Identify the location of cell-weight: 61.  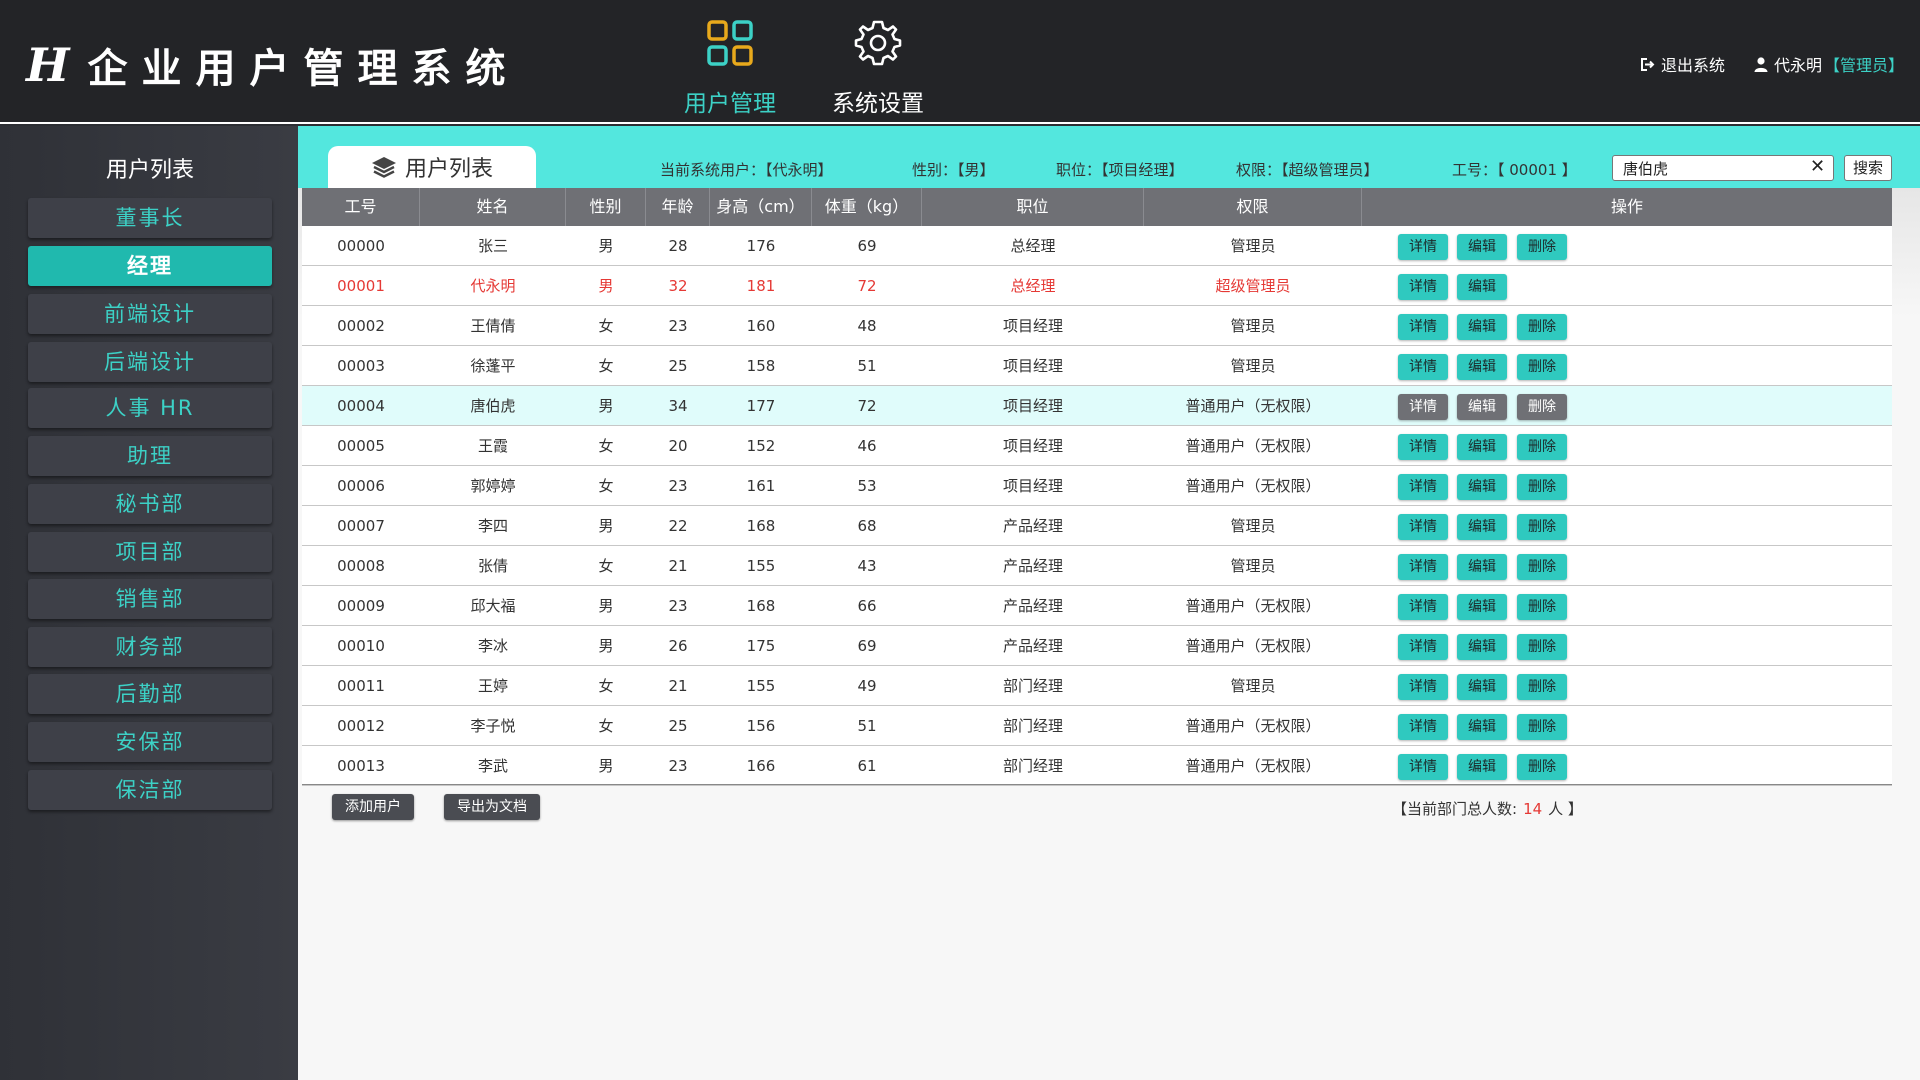
(867, 766).